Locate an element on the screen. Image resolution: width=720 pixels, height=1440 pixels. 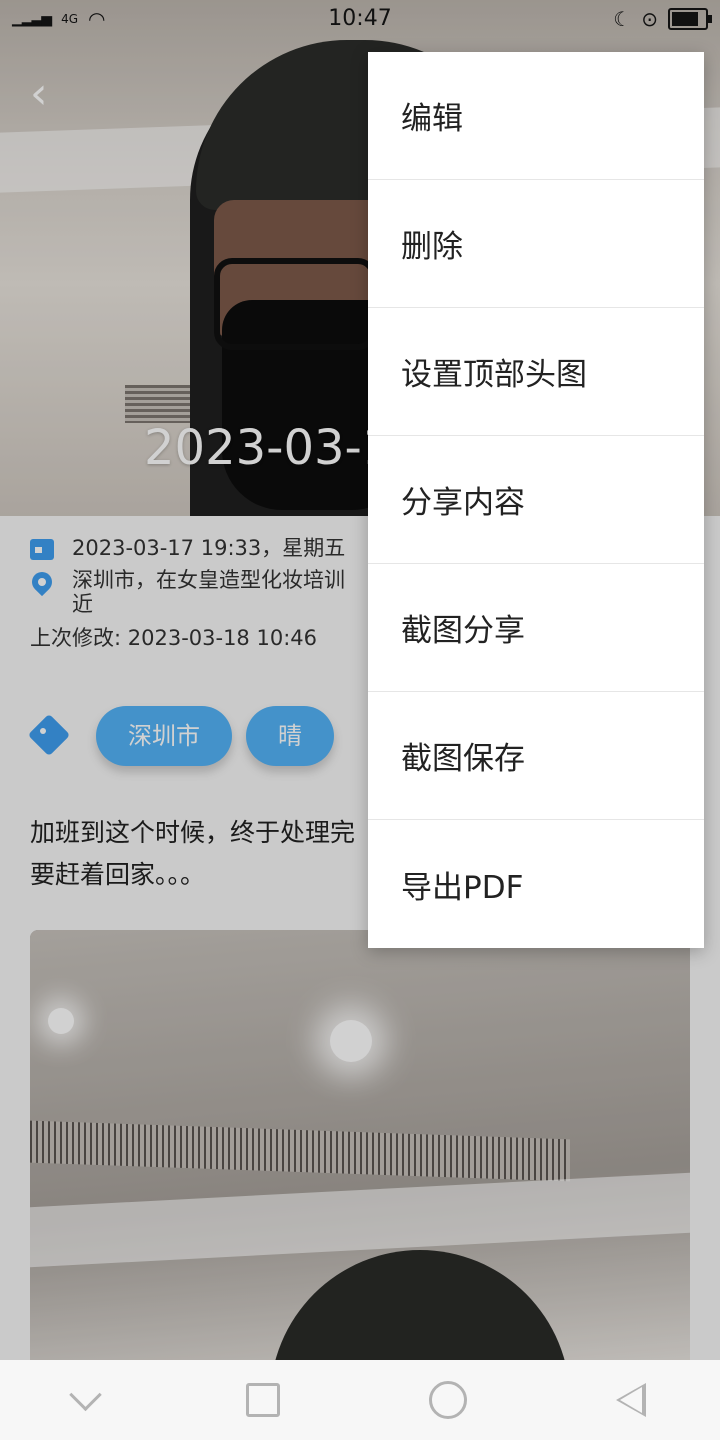
menu-item-screenshot-share: 截图分享 is located at coordinates (536, 628).